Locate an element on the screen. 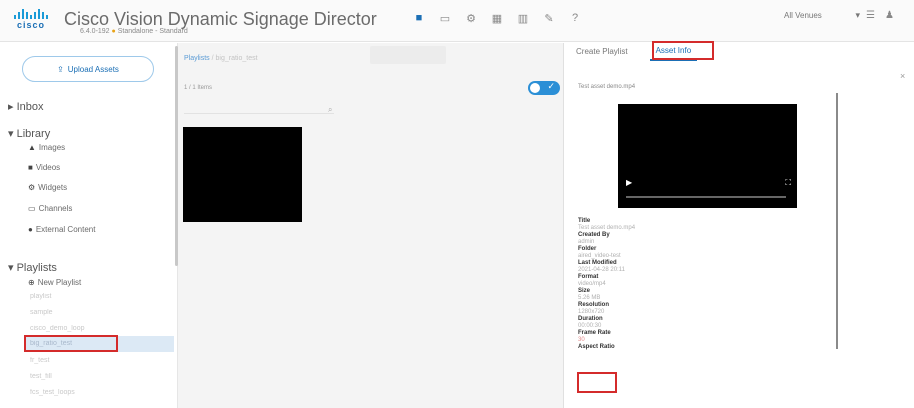  tab-create-playlist: Create Playlist is located at coordinates (602, 52).